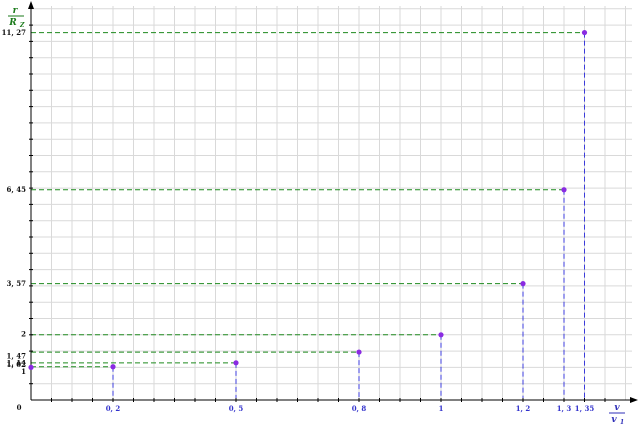  I want to click on y-axis-title-denominator-sub: Z, so click(22, 25).